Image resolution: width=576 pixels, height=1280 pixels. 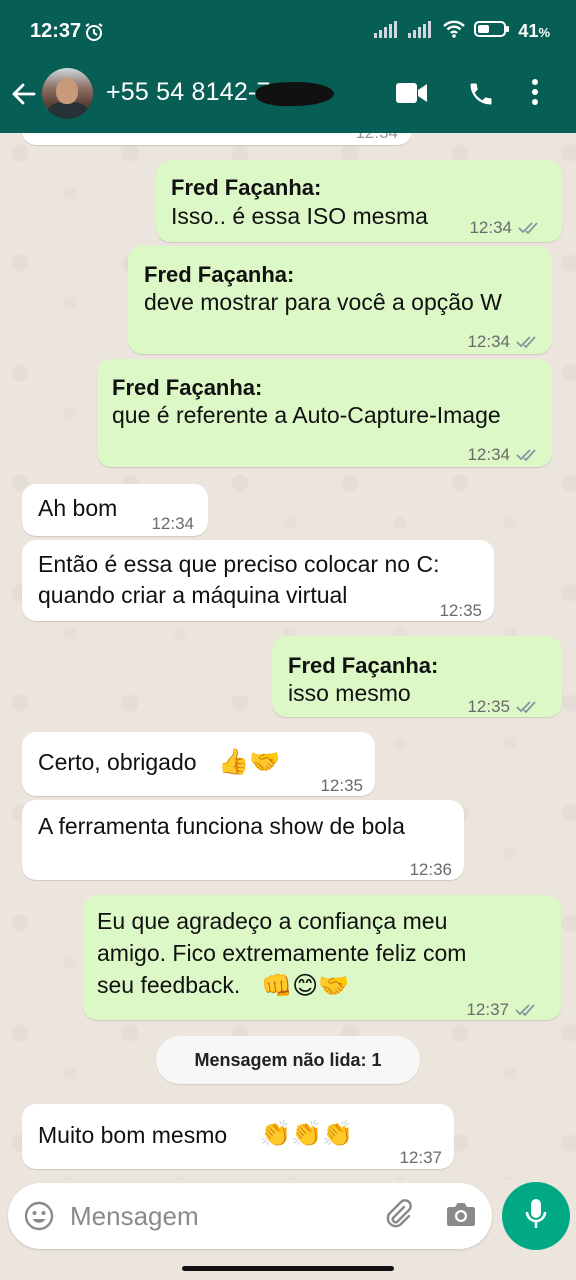 What do you see at coordinates (133, 1135) in the screenshot?
I see `message-text: Muito bom mesmo` at bounding box center [133, 1135].